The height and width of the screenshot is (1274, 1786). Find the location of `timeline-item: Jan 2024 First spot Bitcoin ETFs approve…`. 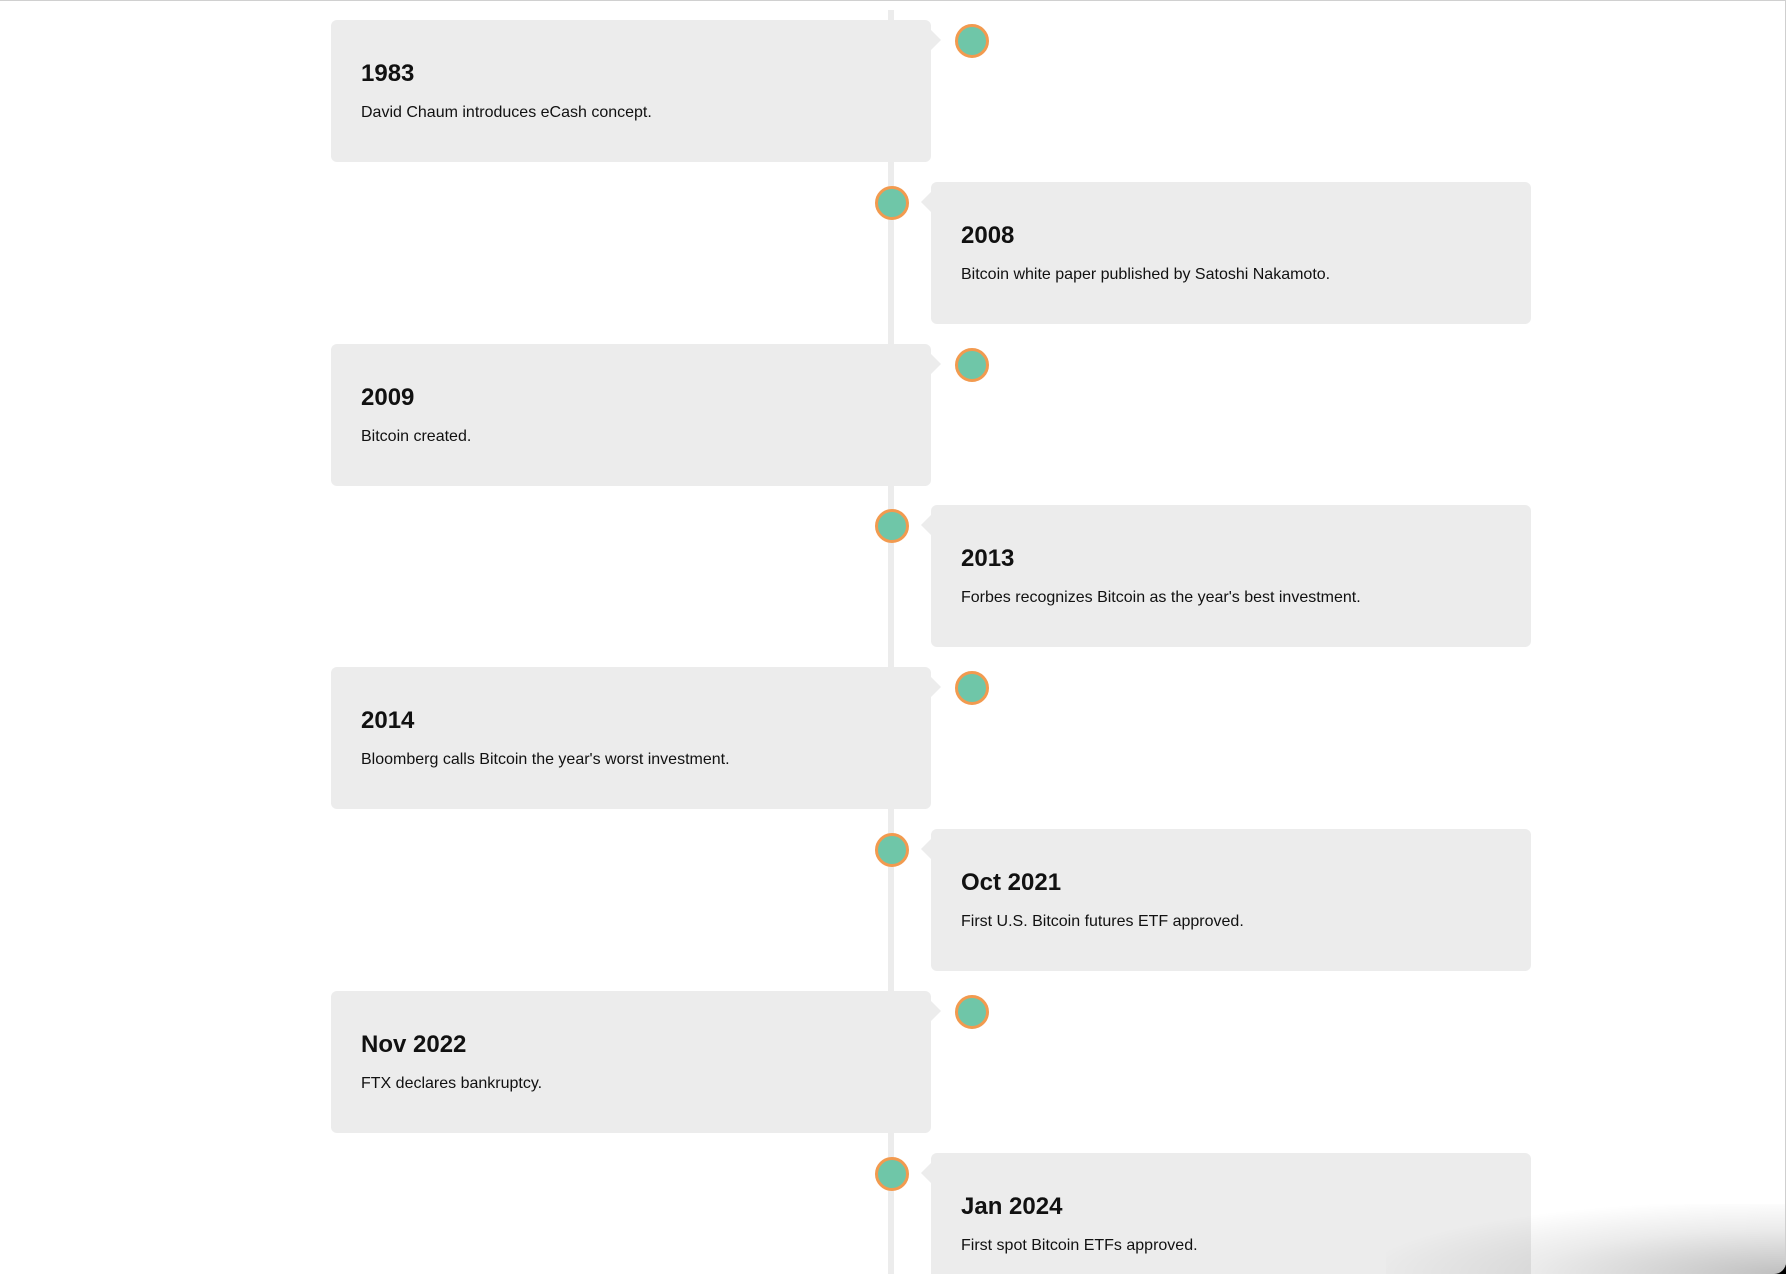

timeline-item: Jan 2024 First spot Bitcoin ETFs approve… is located at coordinates (1203, 1213).